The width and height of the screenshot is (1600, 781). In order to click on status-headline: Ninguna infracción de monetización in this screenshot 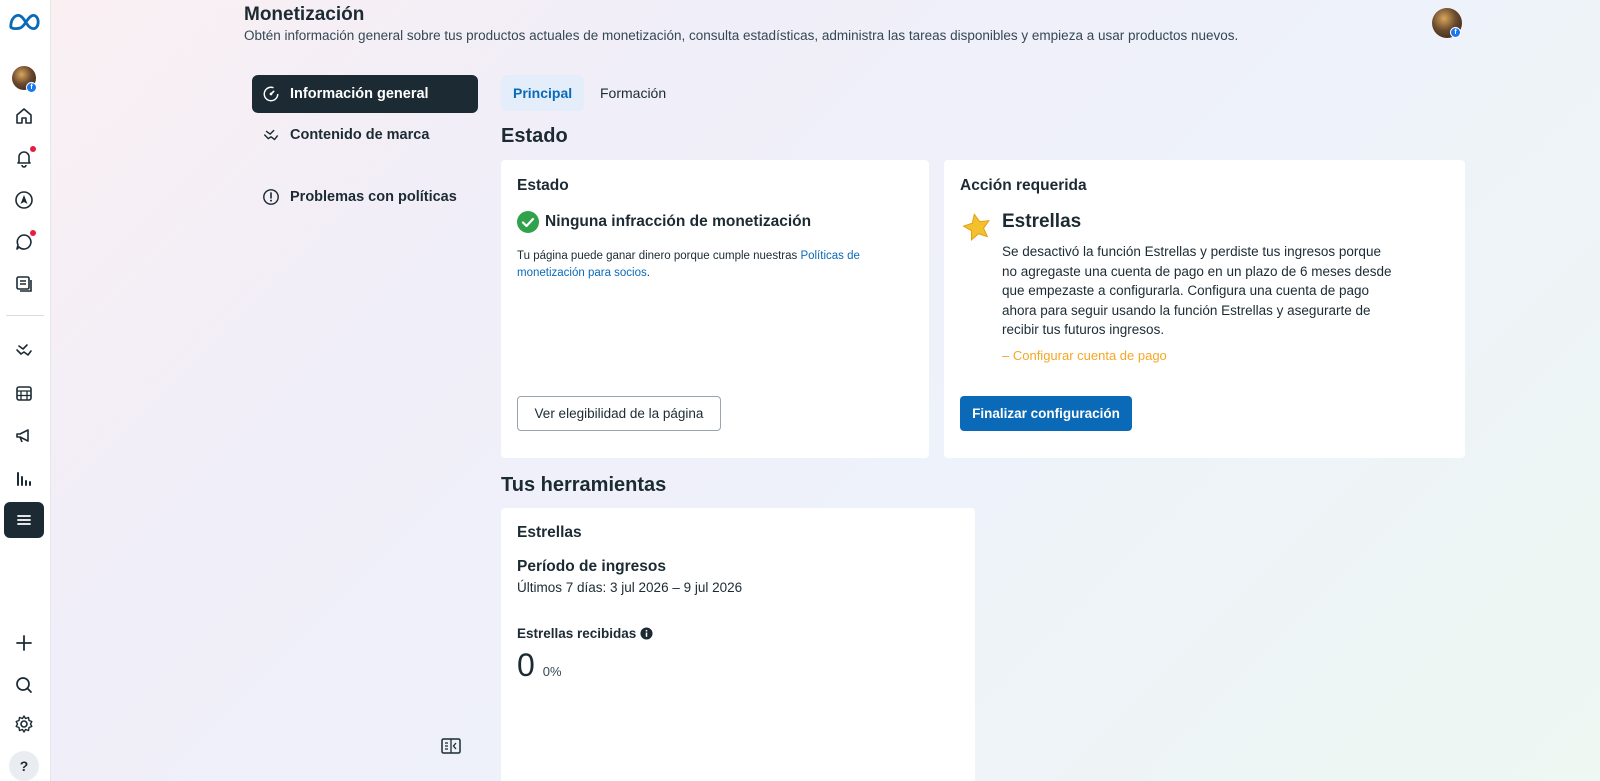, I will do `click(678, 221)`.